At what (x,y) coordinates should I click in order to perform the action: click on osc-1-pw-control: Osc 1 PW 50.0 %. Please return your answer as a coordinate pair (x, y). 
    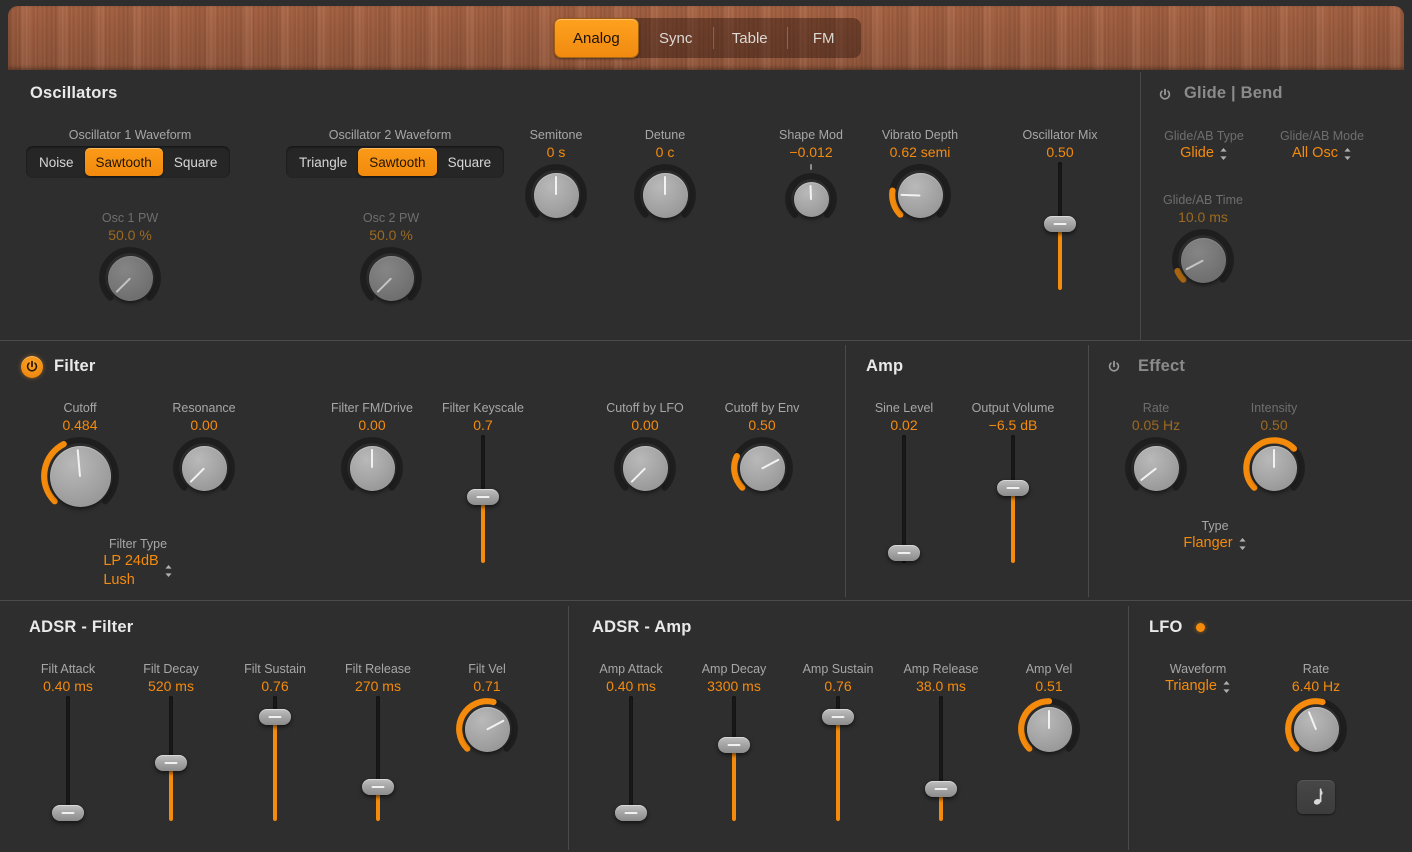
    Looking at the image, I should click on (130, 259).